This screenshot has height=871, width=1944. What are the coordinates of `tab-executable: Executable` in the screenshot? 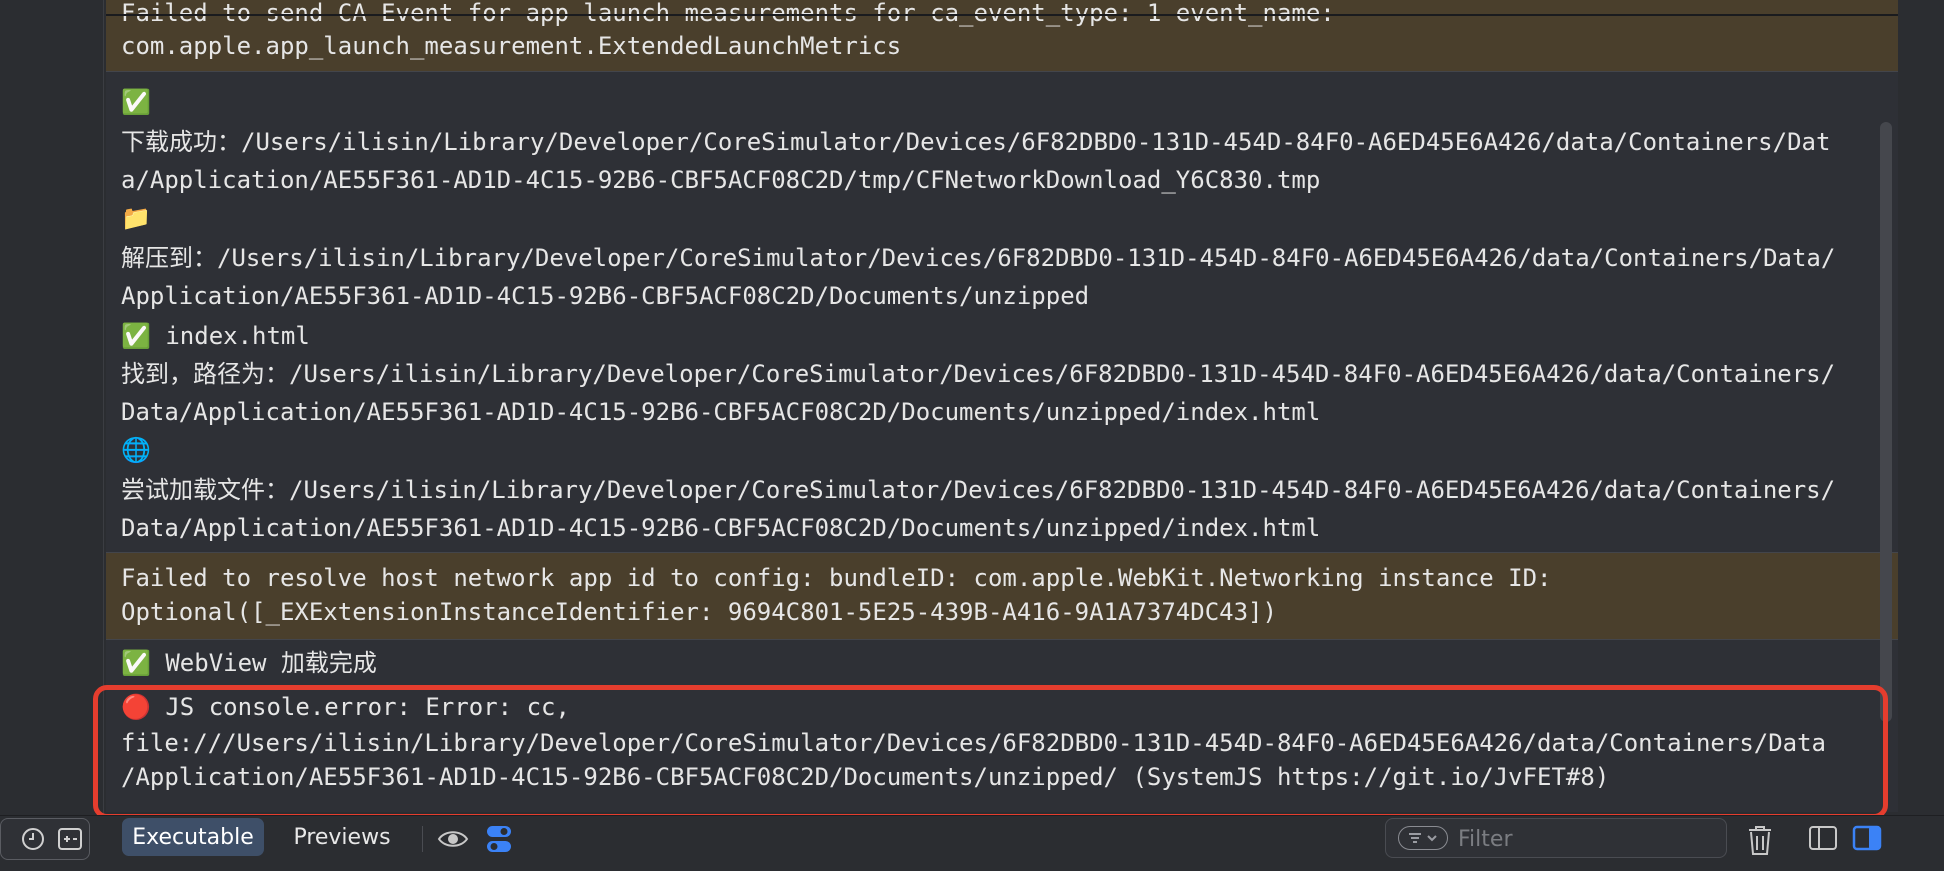 It's located at (193, 837).